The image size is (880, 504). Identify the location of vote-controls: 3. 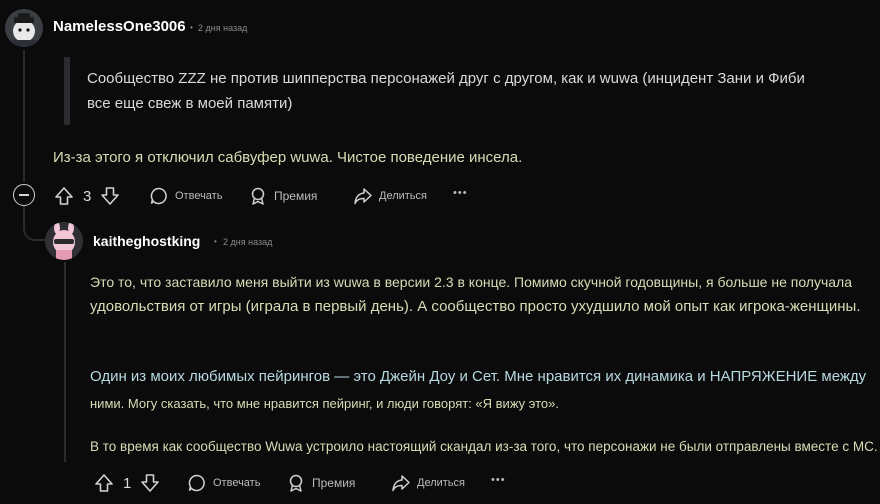
(87, 196).